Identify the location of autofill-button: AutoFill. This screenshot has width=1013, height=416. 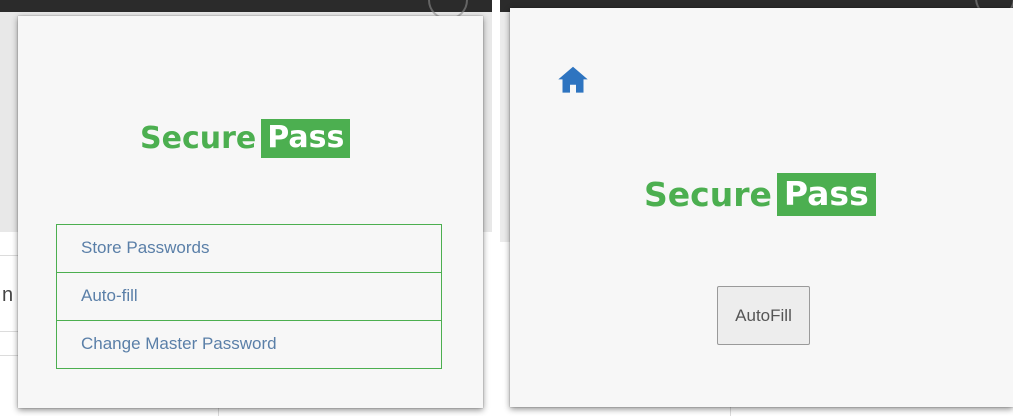
(763, 315).